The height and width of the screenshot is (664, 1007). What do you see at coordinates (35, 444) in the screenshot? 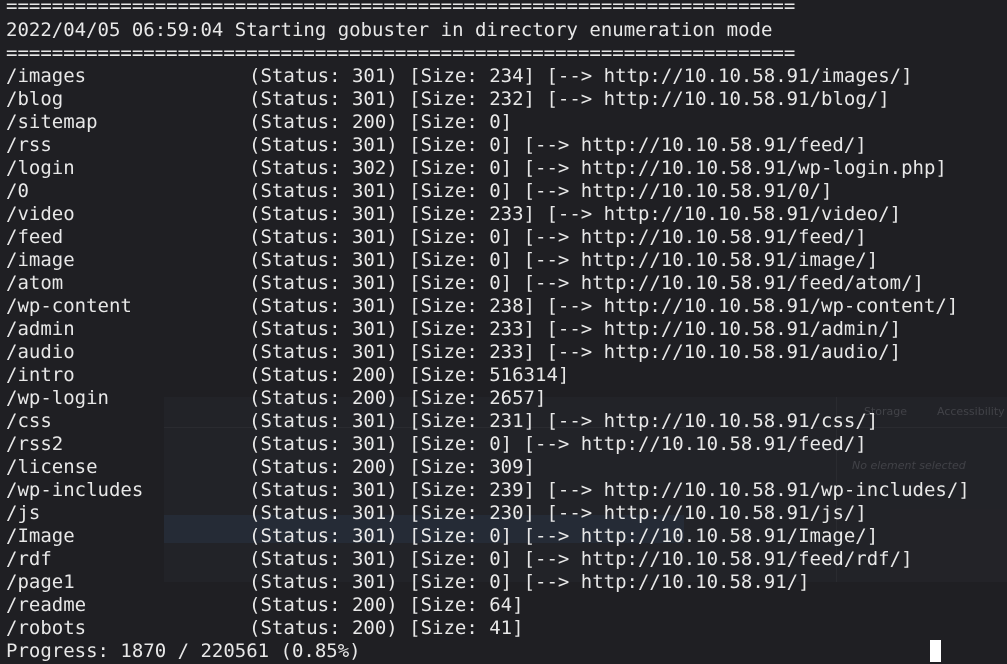
I see `result-path: /rss2` at bounding box center [35, 444].